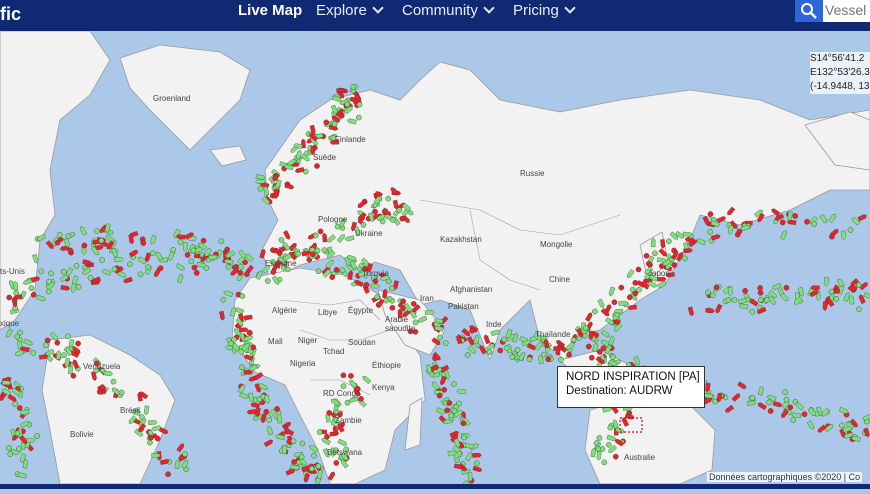 The image size is (870, 494). Describe the element at coordinates (448, 16) in the screenshot. I see `nav-community: Community` at that location.